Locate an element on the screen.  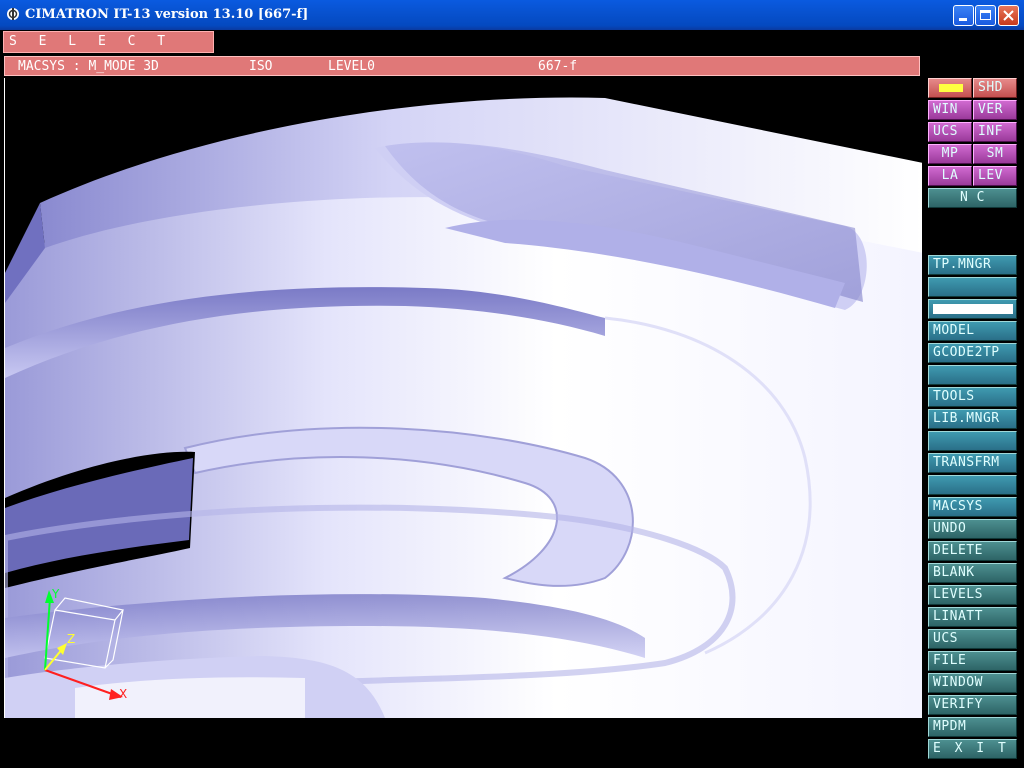
menu-ucs: UCS is located at coordinates (972, 639).